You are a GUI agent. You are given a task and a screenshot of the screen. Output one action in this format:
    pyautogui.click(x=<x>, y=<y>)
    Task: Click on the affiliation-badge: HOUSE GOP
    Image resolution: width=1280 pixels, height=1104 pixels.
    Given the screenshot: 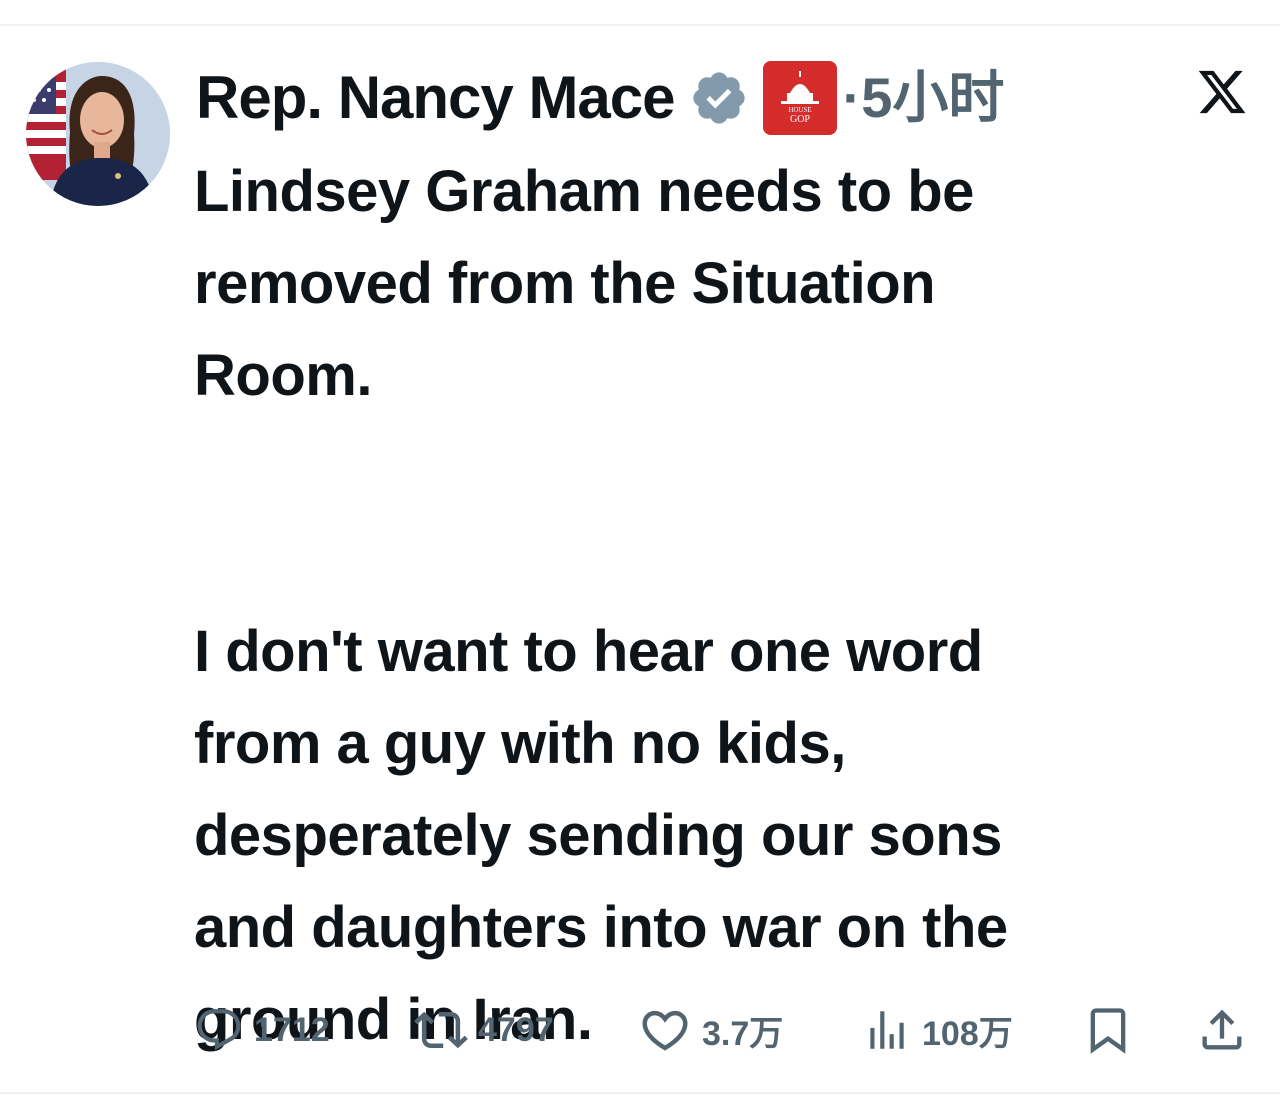 What is the action you would take?
    pyautogui.click(x=799, y=98)
    